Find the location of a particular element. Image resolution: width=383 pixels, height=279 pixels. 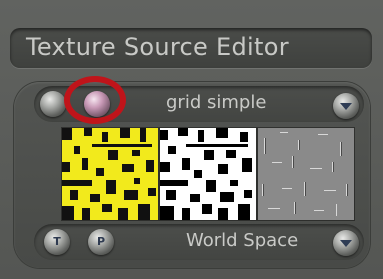

space-dropdown-button is located at coordinates (346, 243).